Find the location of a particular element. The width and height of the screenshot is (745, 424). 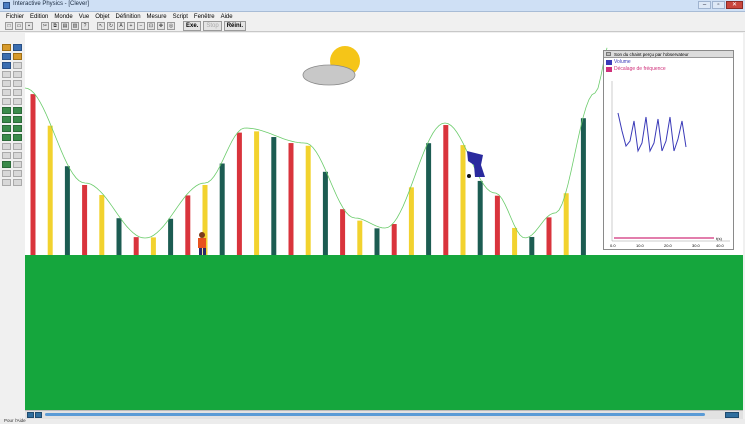

pointer-icon: ↖ is located at coordinates (101, 26).